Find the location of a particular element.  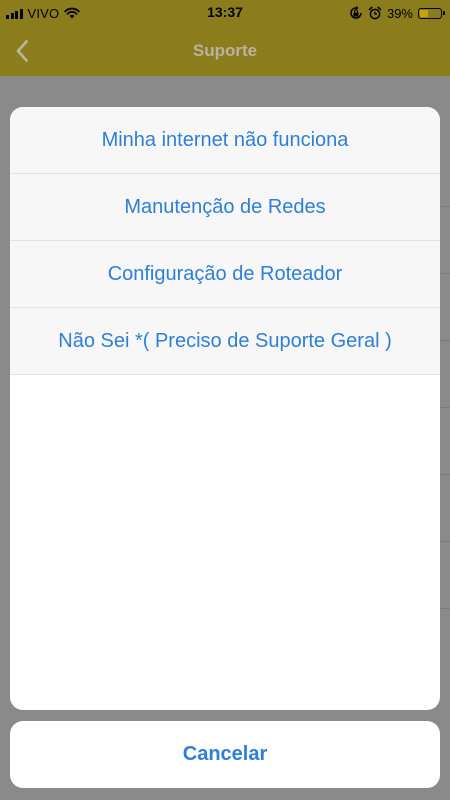

option-label: Minha internet não funciona is located at coordinates (225, 139).